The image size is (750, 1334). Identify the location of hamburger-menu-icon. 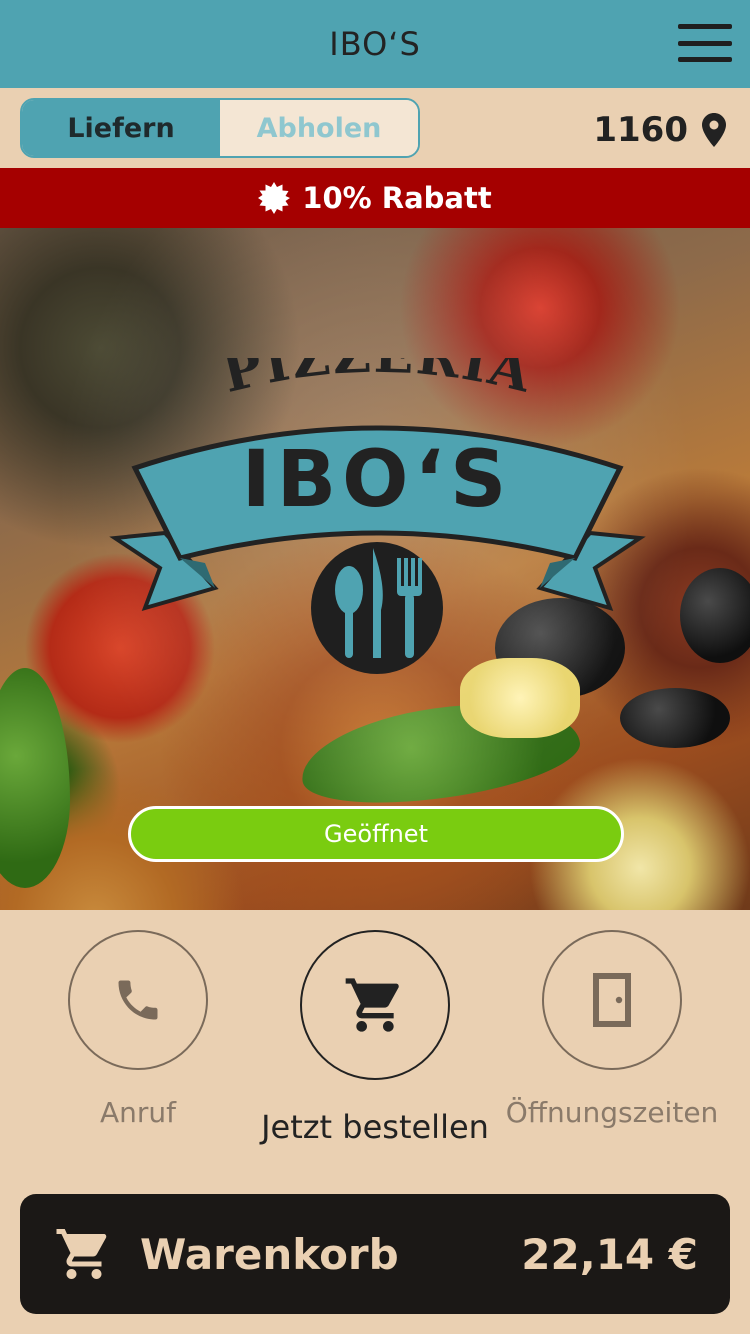
(705, 43).